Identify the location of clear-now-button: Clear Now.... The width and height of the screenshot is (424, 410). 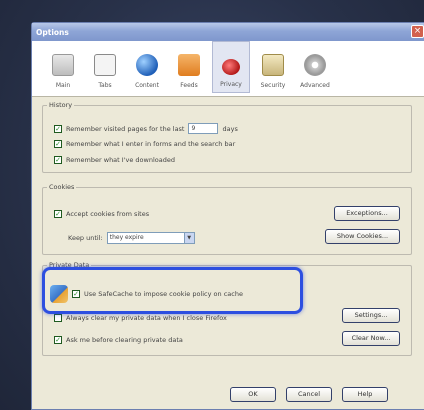
(371, 338).